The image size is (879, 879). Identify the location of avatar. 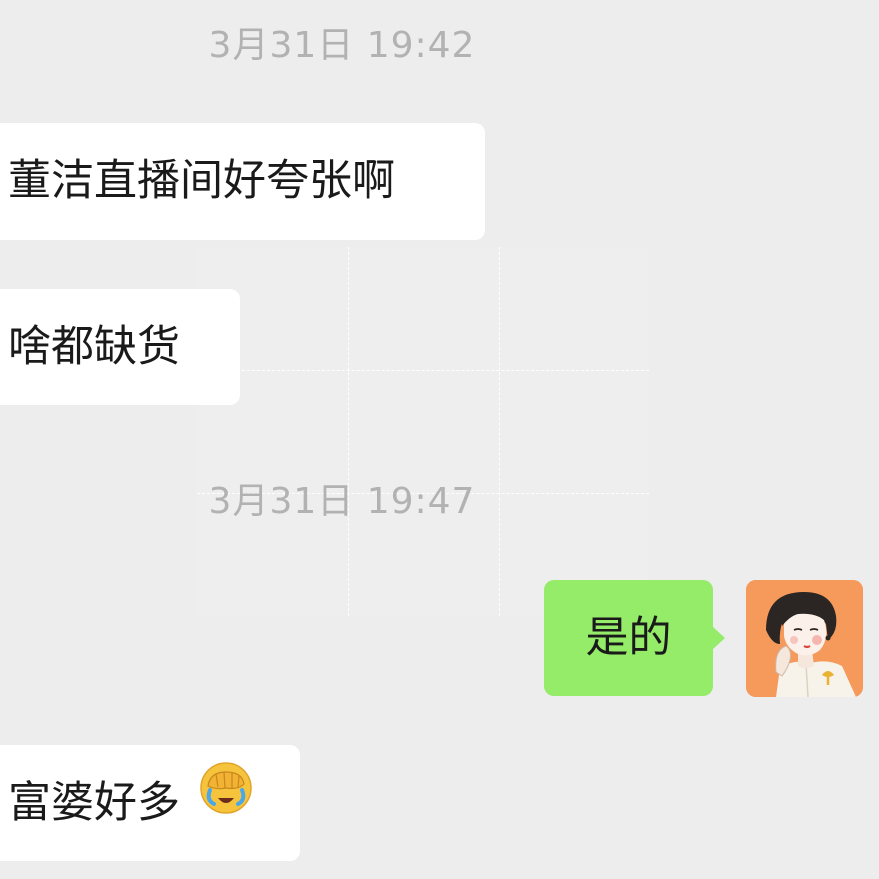
(804, 638).